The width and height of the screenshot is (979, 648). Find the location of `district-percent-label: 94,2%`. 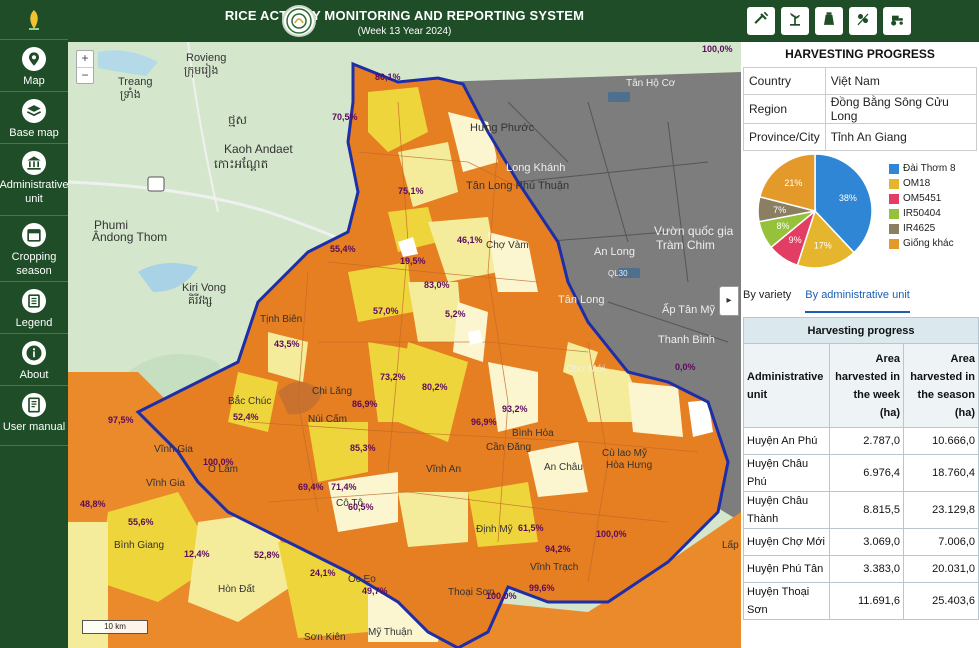

district-percent-label: 94,2% is located at coordinates (558, 549).